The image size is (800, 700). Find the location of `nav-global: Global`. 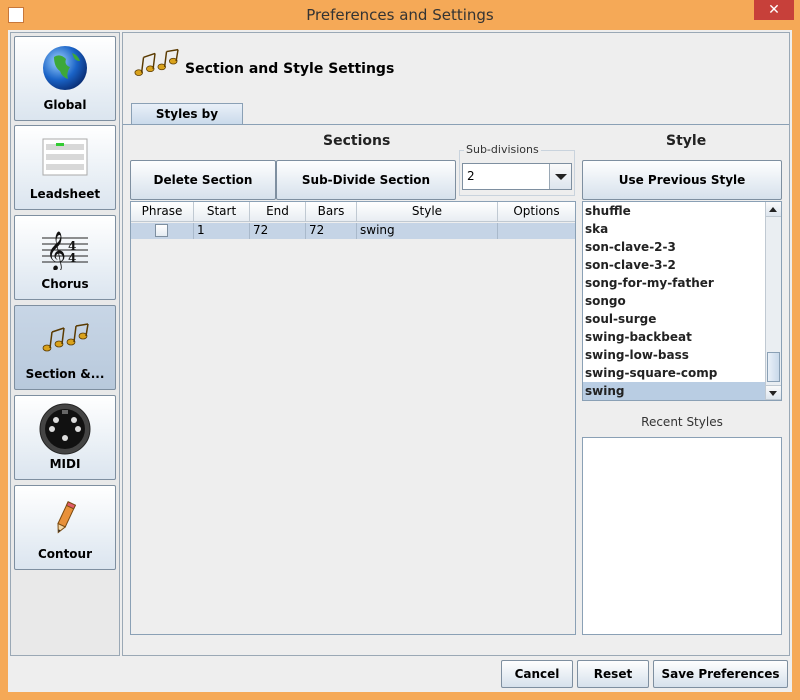

nav-global: Global is located at coordinates (65, 78).